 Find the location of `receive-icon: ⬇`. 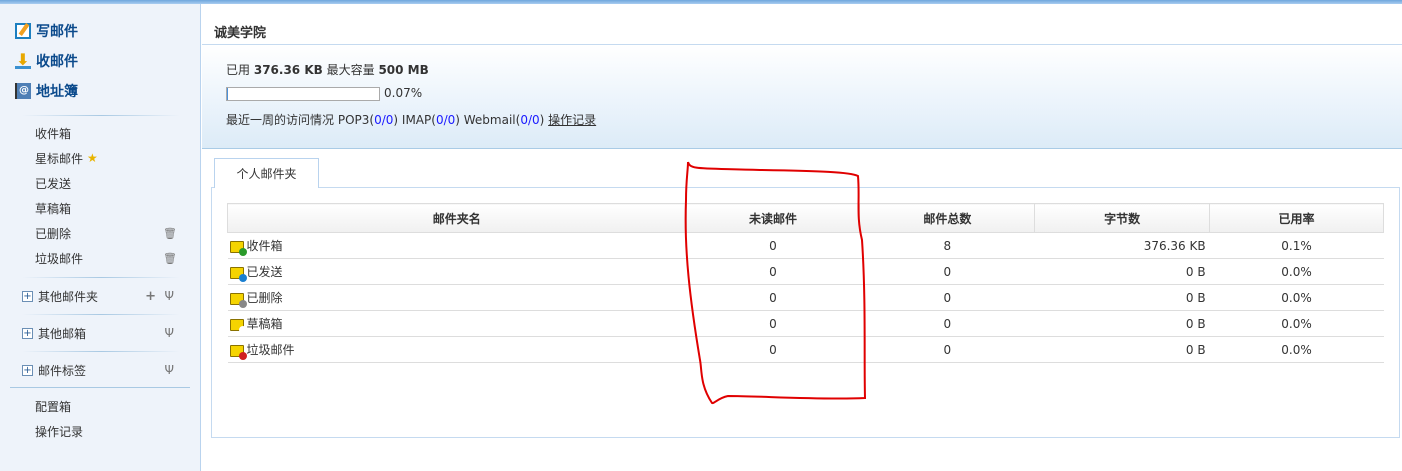

receive-icon: ⬇ is located at coordinates (23, 59).